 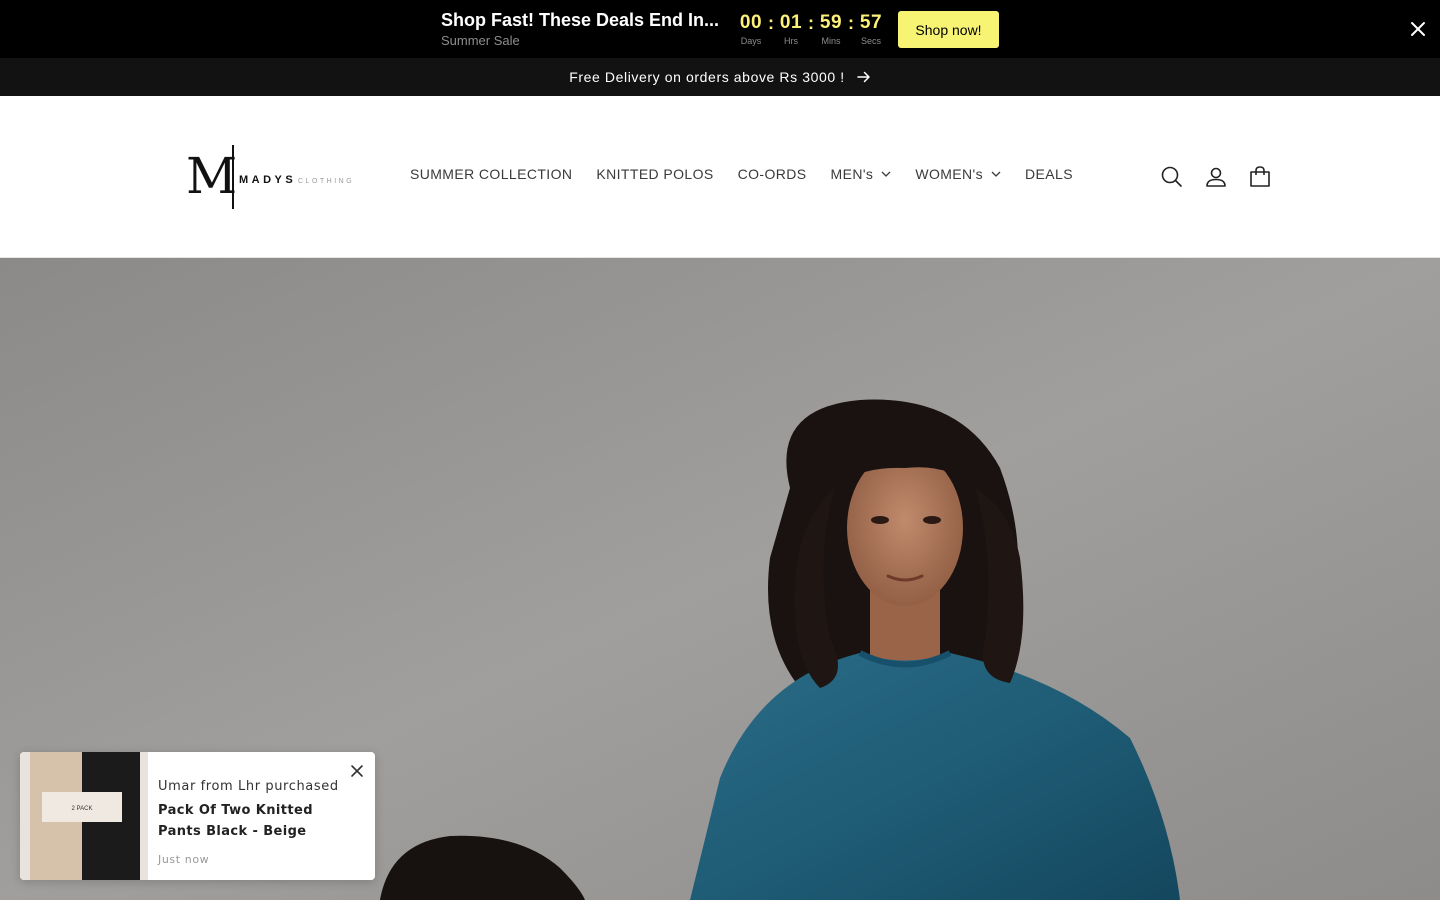 I want to click on countdown-hours: 01 Hrs, so click(x=791, y=29).